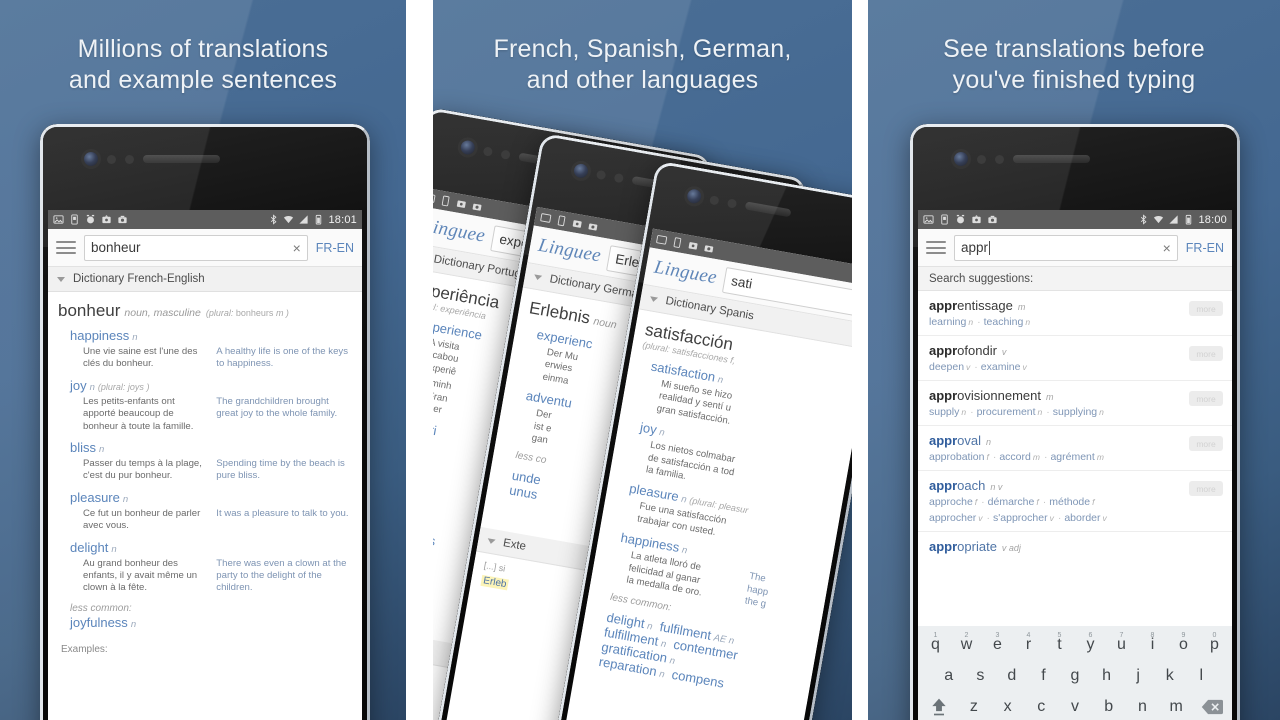 The image size is (1280, 720). What do you see at coordinates (1159, 220) in the screenshot?
I see `wifi-icon` at bounding box center [1159, 220].